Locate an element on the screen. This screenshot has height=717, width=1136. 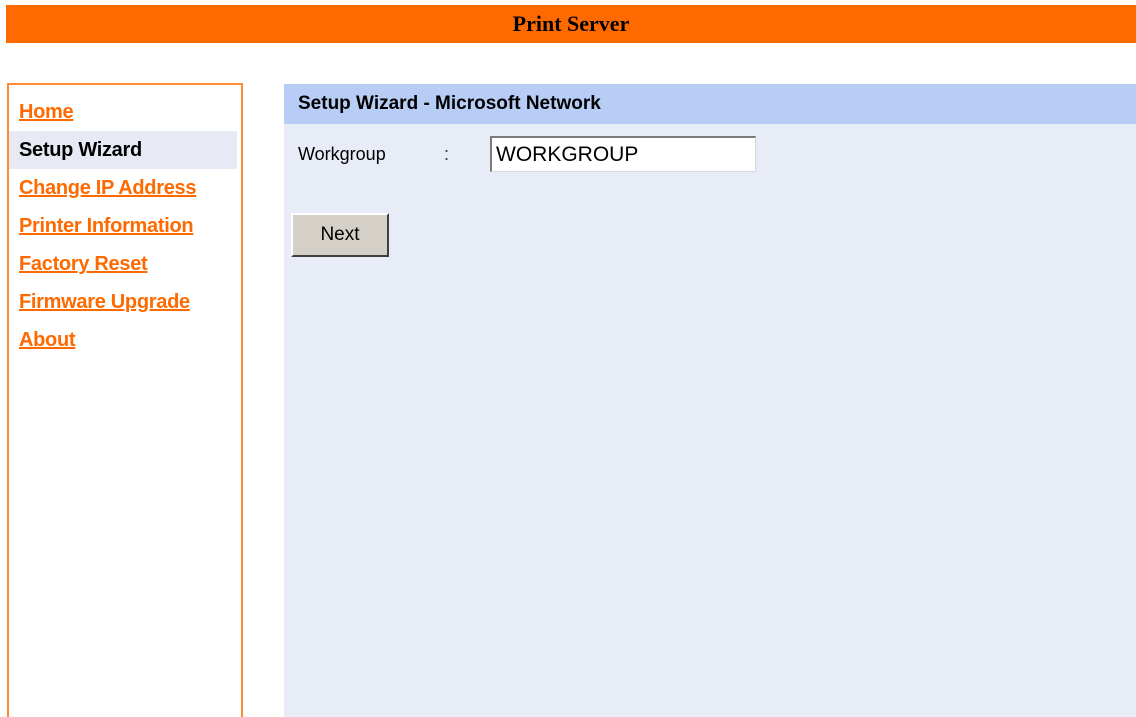
workgroup-input is located at coordinates (623, 154).